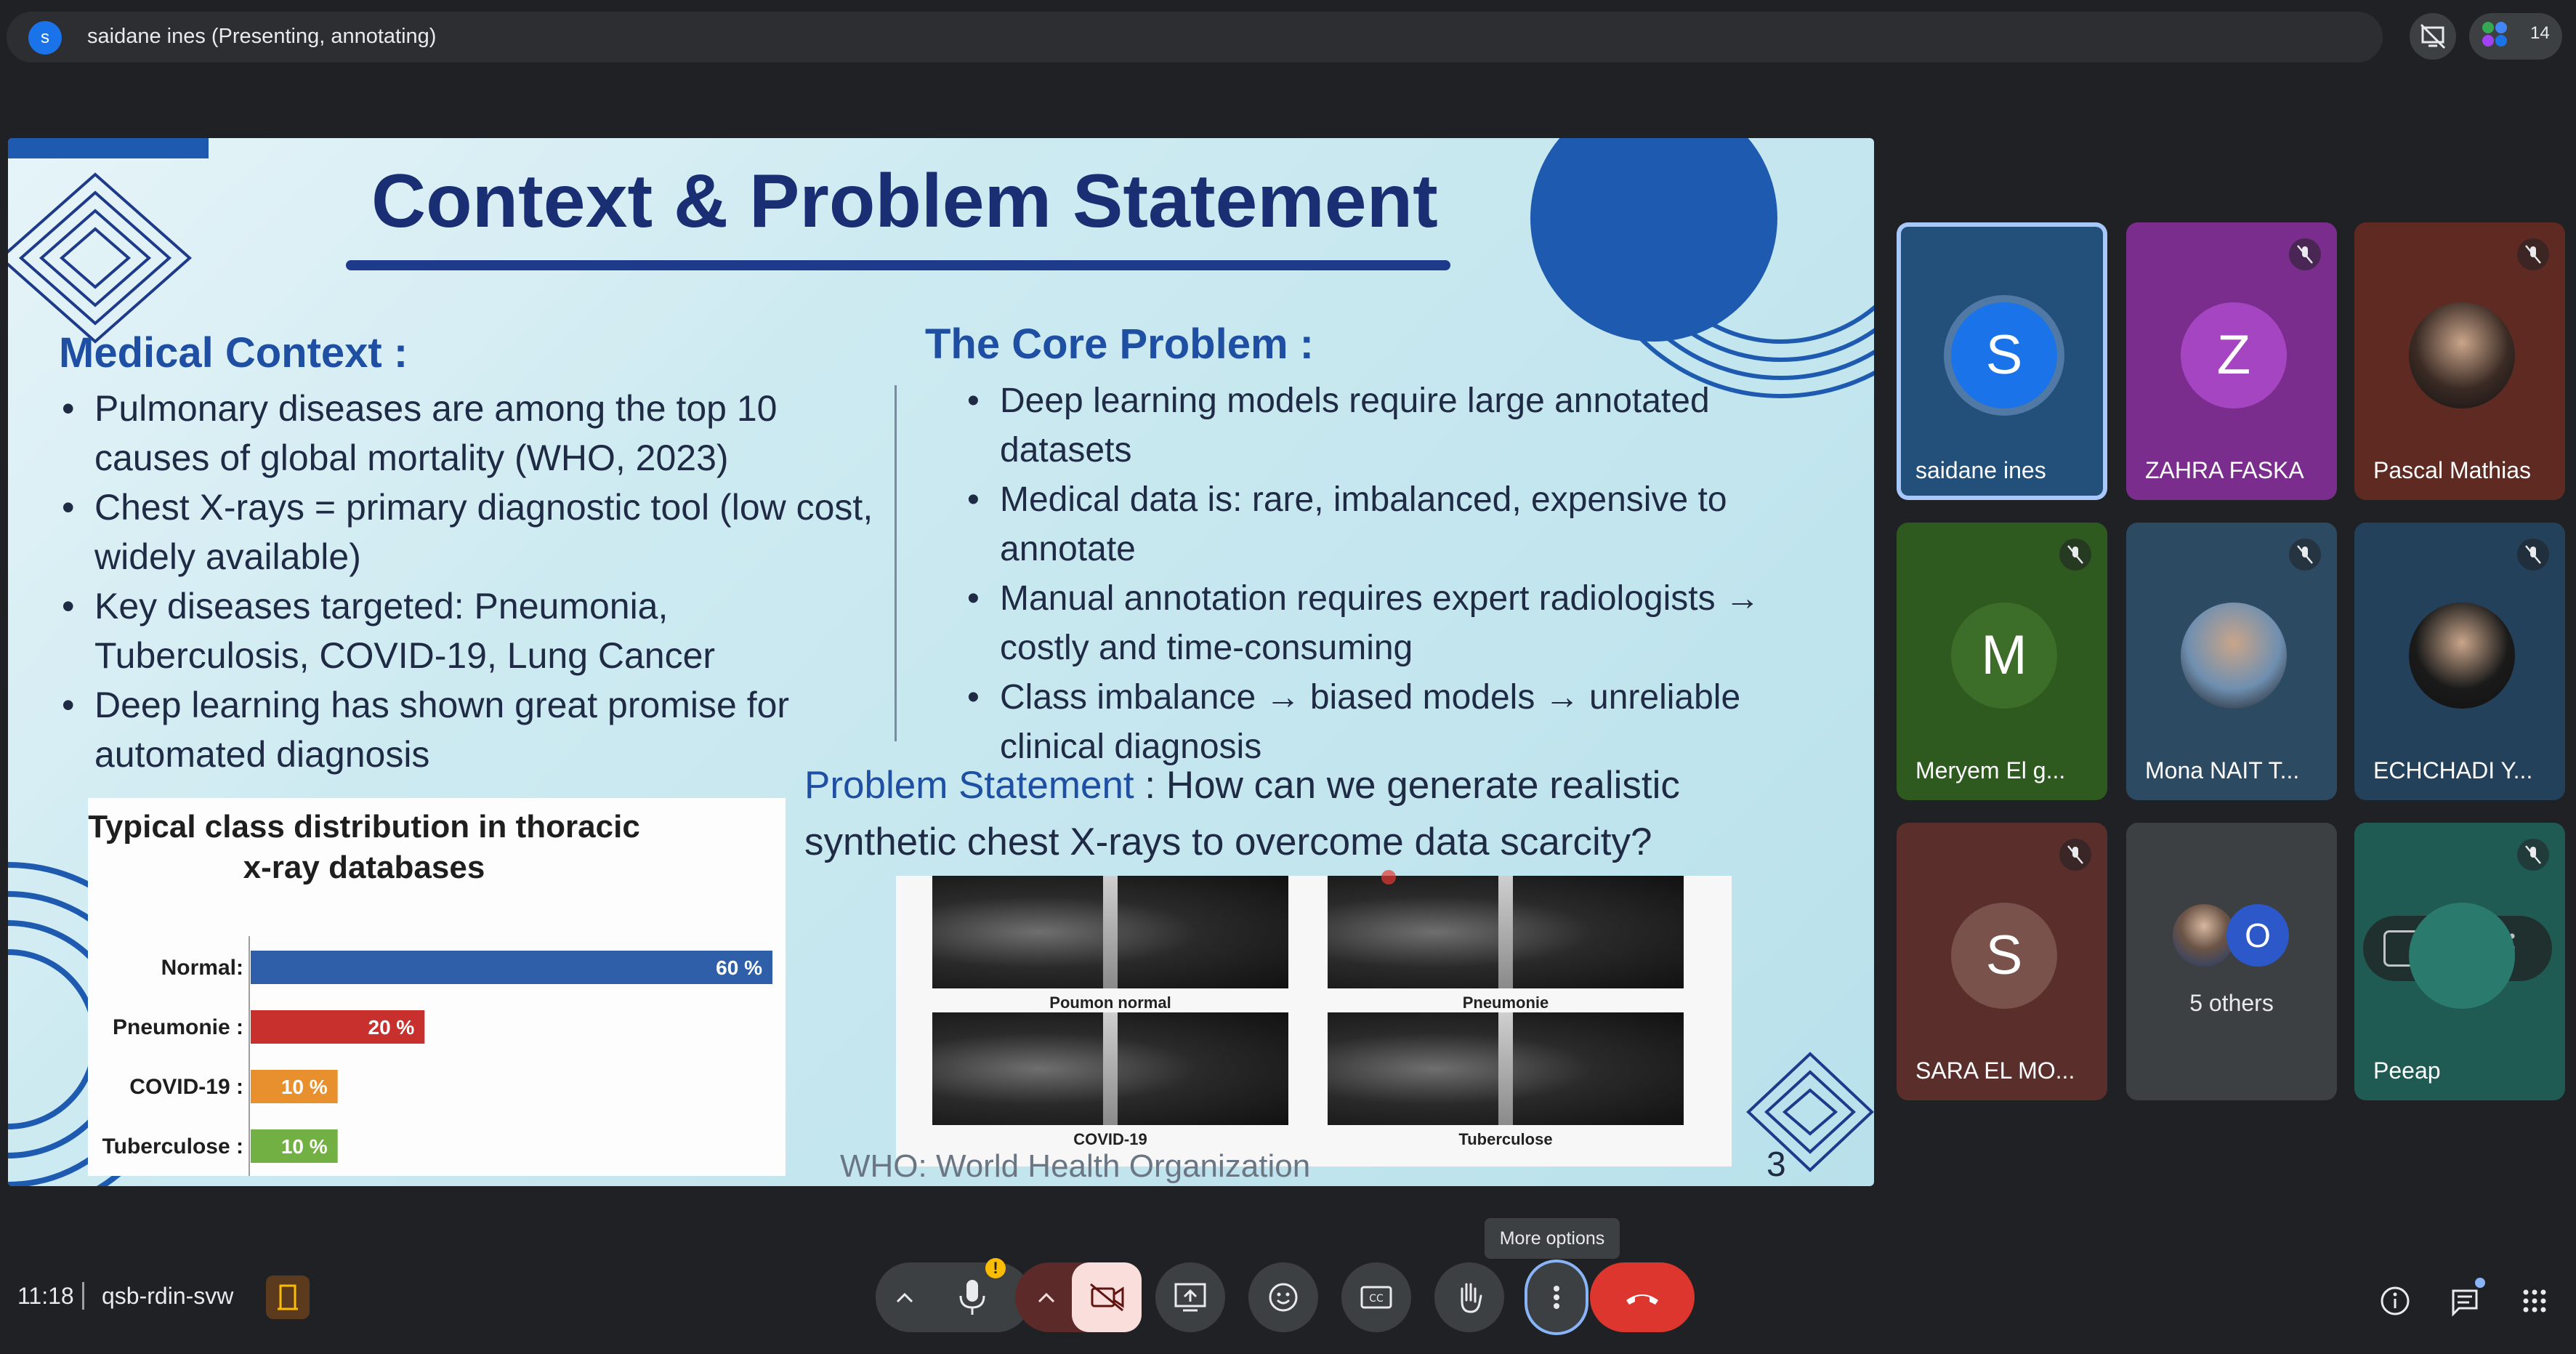 The image size is (2576, 1354). I want to click on chart-value-label: 60 %, so click(739, 967).